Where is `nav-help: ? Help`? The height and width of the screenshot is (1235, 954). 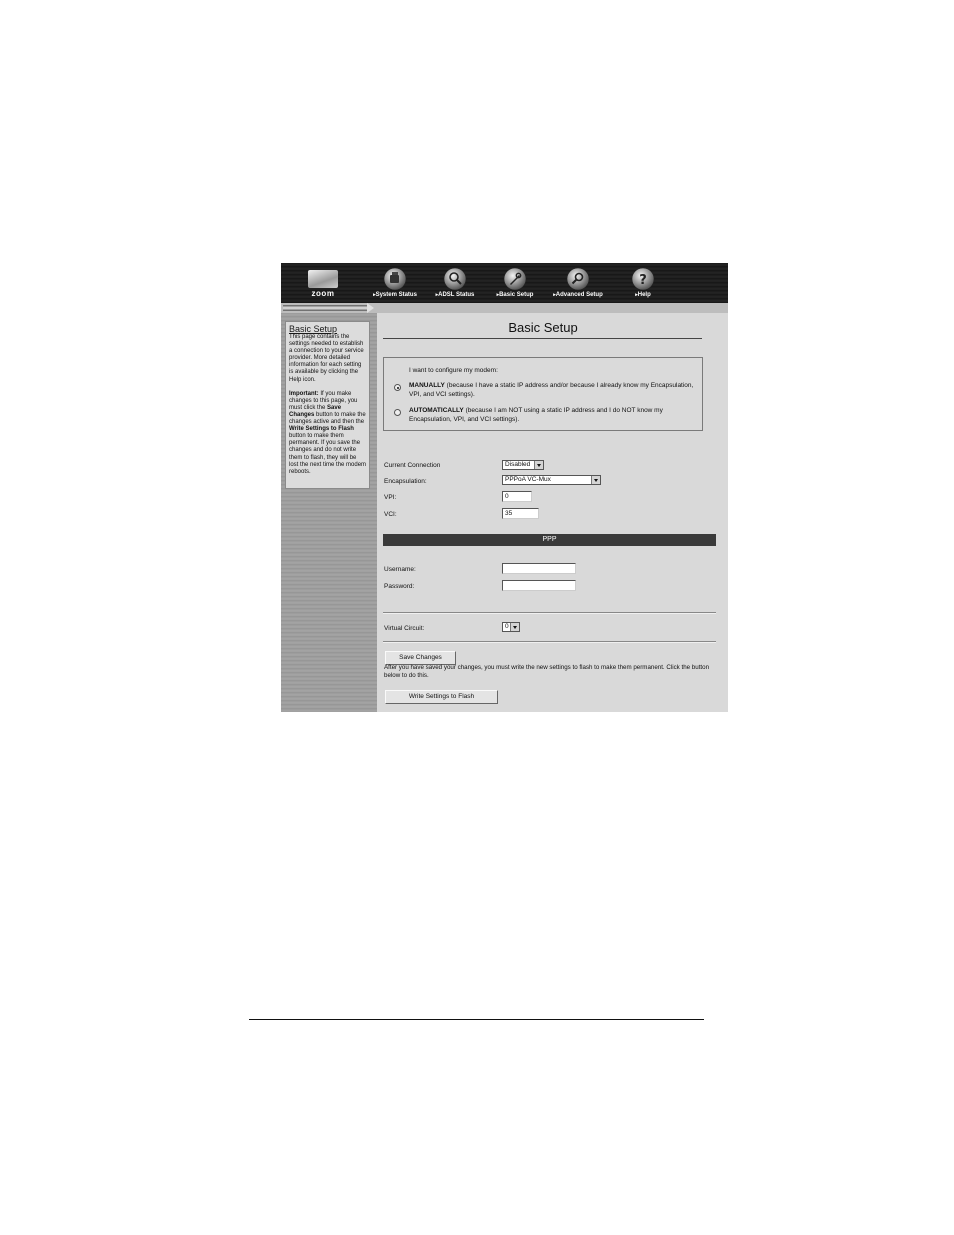
nav-help: ? Help is located at coordinates (643, 284).